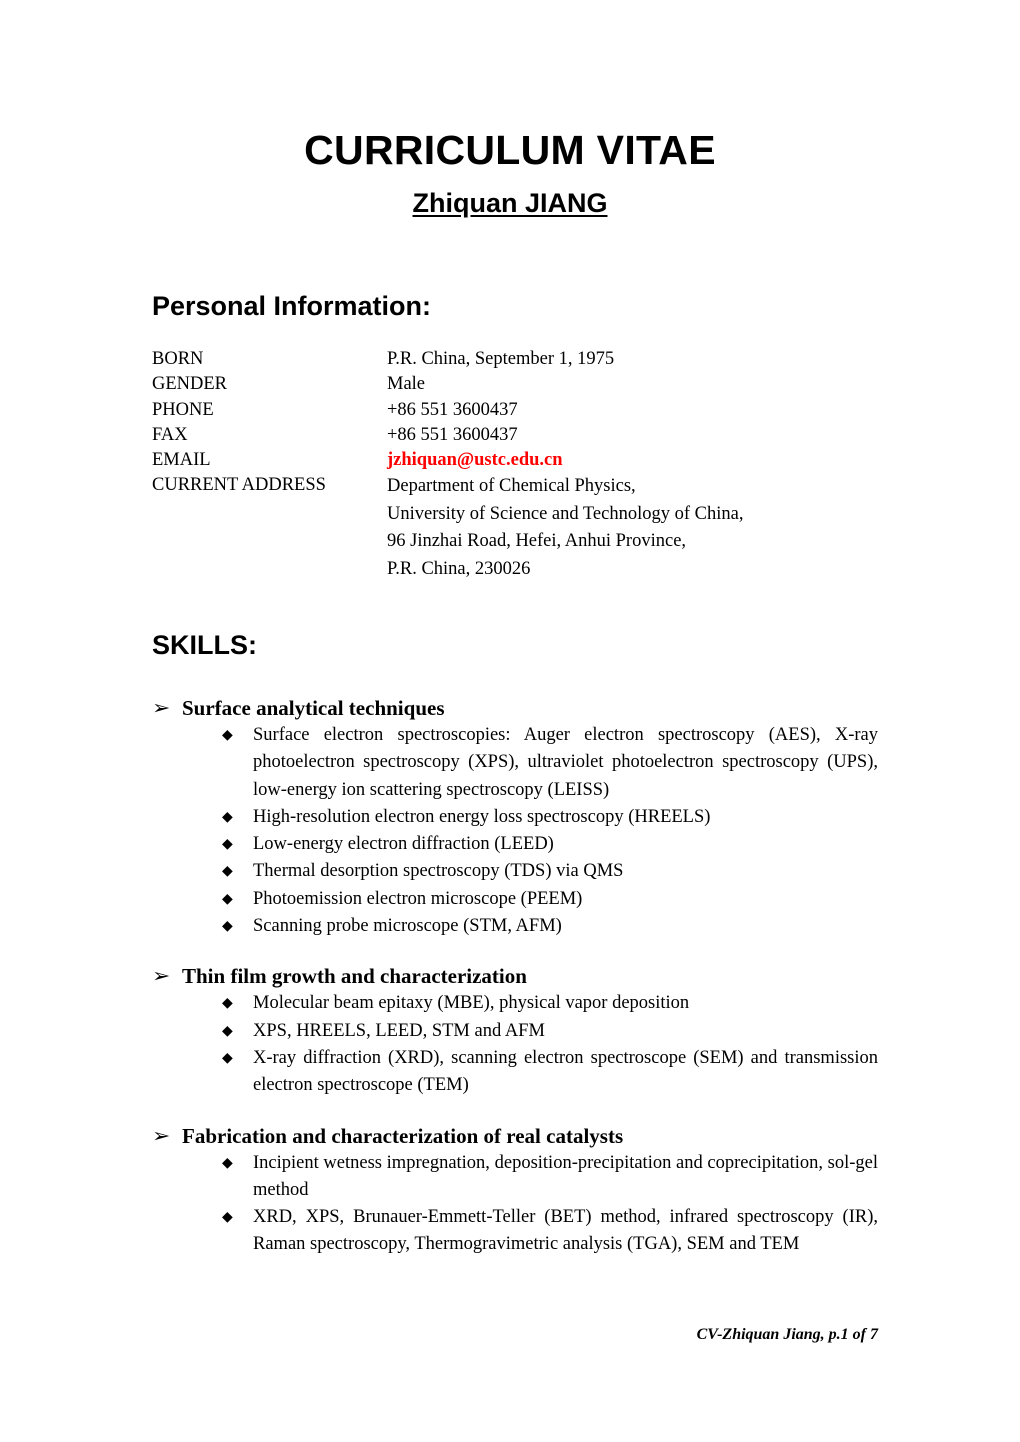 The width and height of the screenshot is (1020, 1442). I want to click on info-label-current-address: CURRENT ADDRESS, so click(239, 485).